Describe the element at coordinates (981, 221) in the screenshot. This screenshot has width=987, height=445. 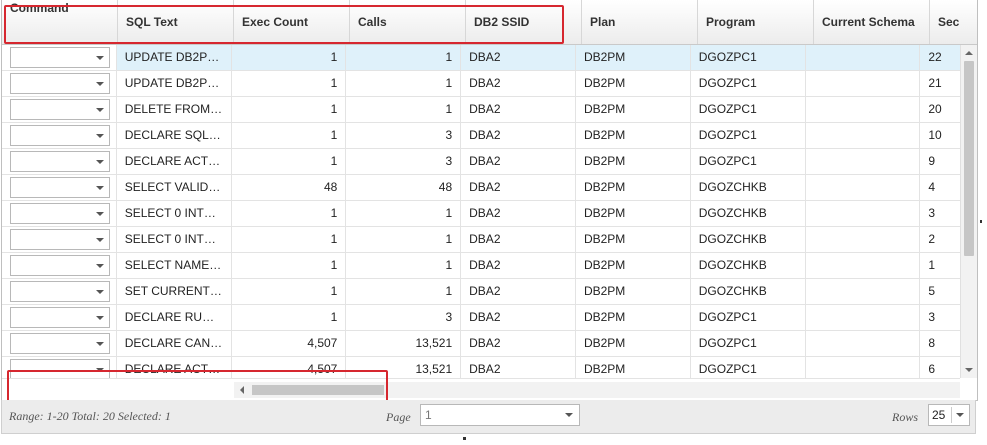
I see `resize-handle-right` at that location.